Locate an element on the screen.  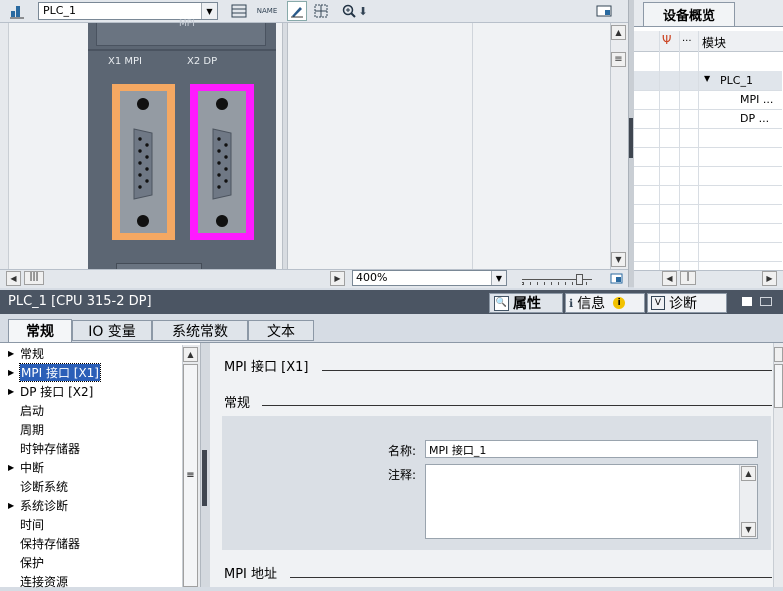
nav-item: 连接资源 is located at coordinates (38, 581).